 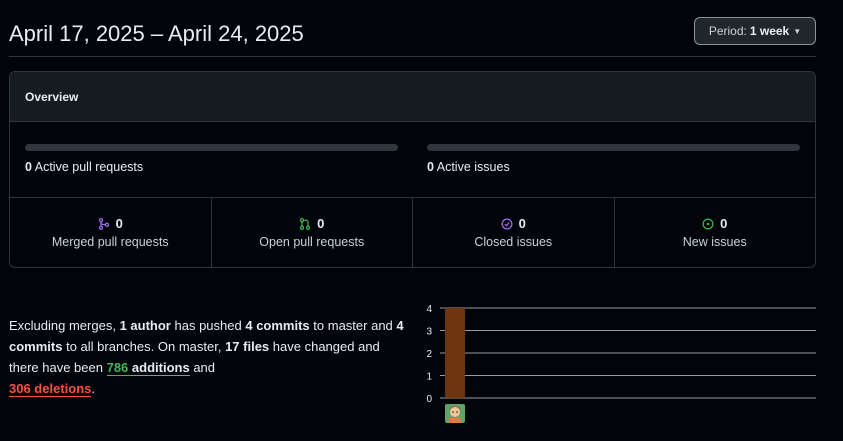 What do you see at coordinates (312, 232) in the screenshot?
I see `stat-open-prs: 0 Open pull requests` at bounding box center [312, 232].